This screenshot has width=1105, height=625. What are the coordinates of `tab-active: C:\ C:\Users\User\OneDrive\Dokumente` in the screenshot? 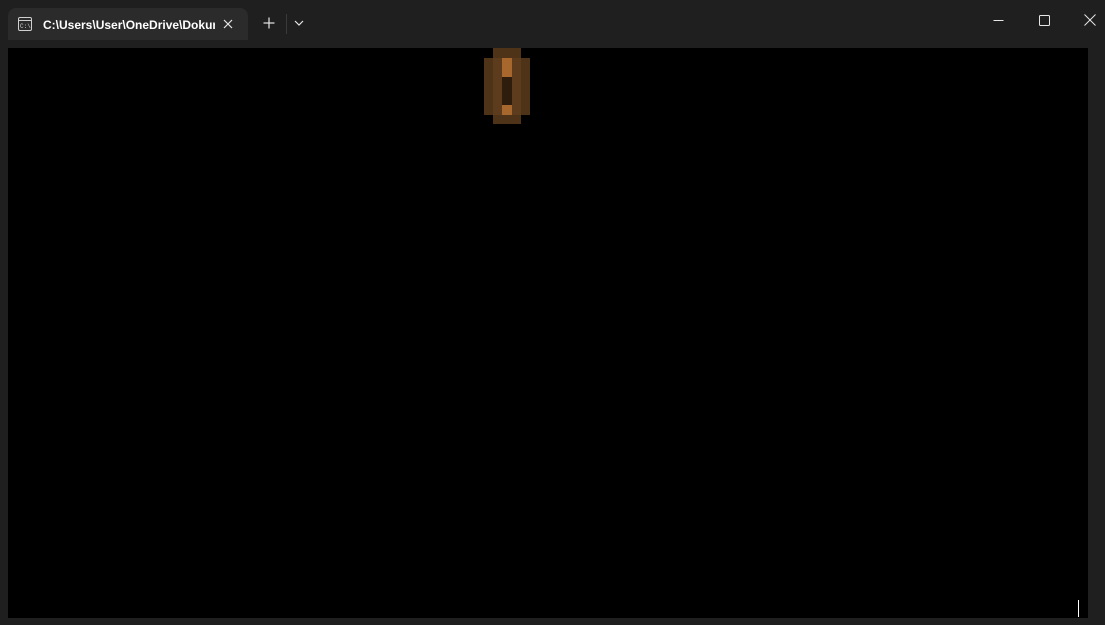 It's located at (128, 24).